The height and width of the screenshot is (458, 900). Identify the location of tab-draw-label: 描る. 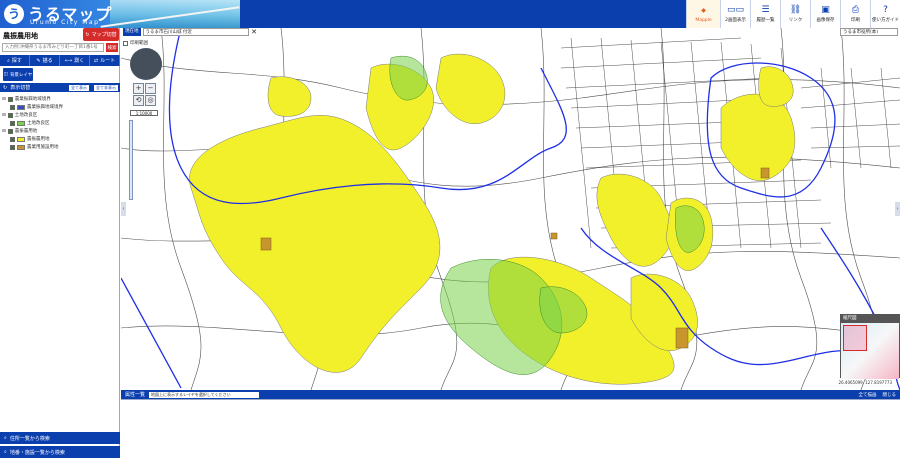
(47, 61).